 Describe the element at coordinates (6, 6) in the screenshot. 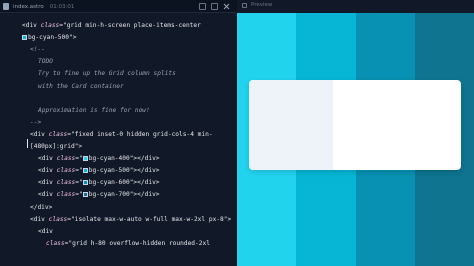

I see `file-icon` at that location.